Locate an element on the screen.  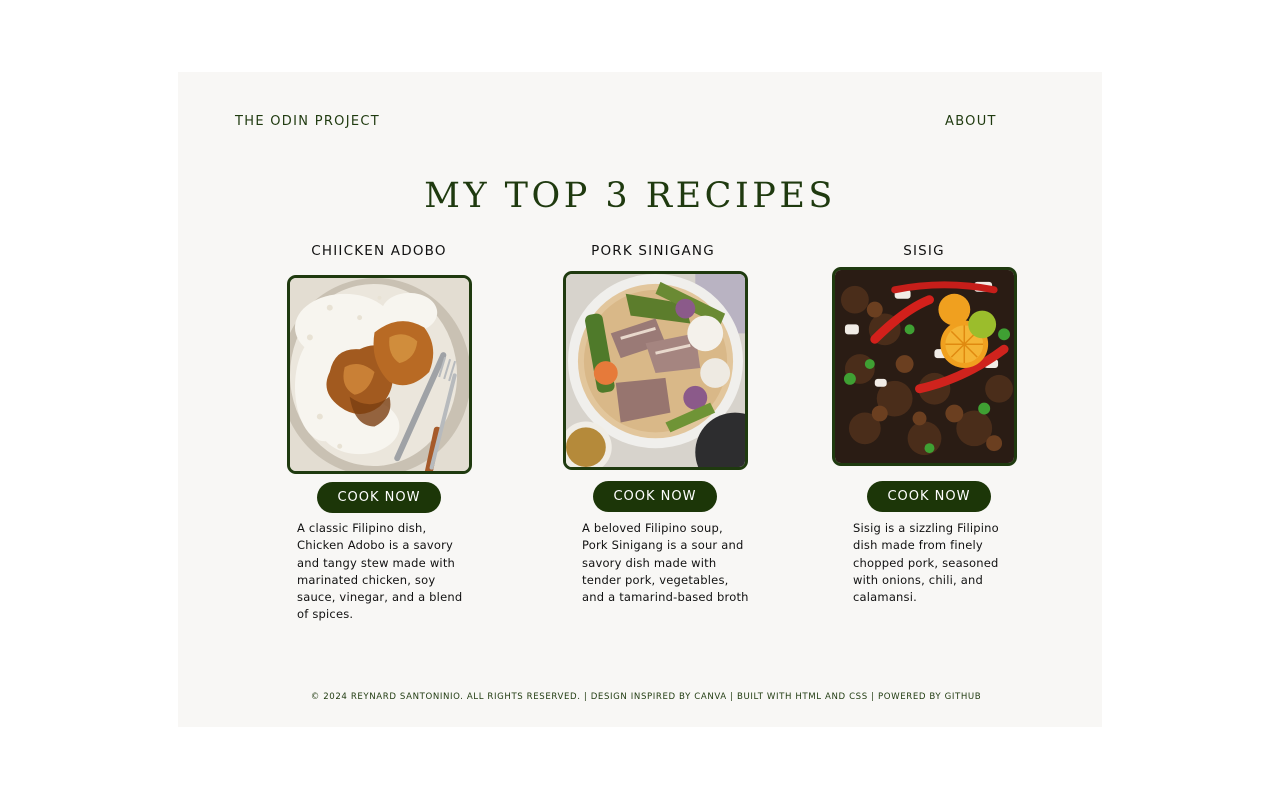
chicken-adobo-image is located at coordinates (379, 374).